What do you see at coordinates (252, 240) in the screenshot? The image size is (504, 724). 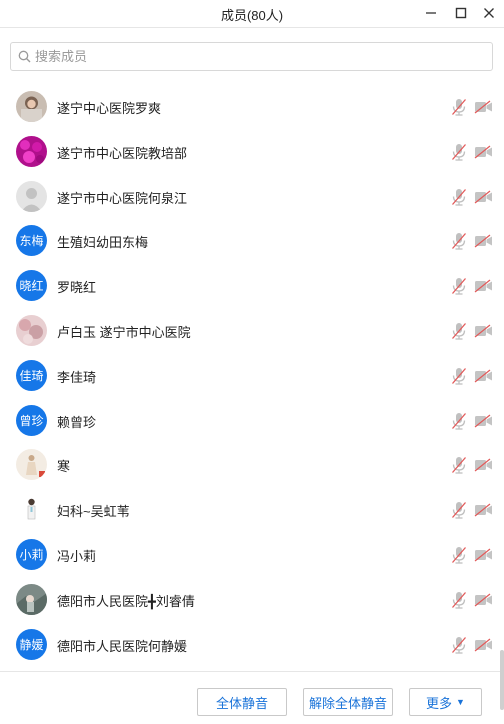 I see `member-row: 东梅 生殖妇幼田东梅` at bounding box center [252, 240].